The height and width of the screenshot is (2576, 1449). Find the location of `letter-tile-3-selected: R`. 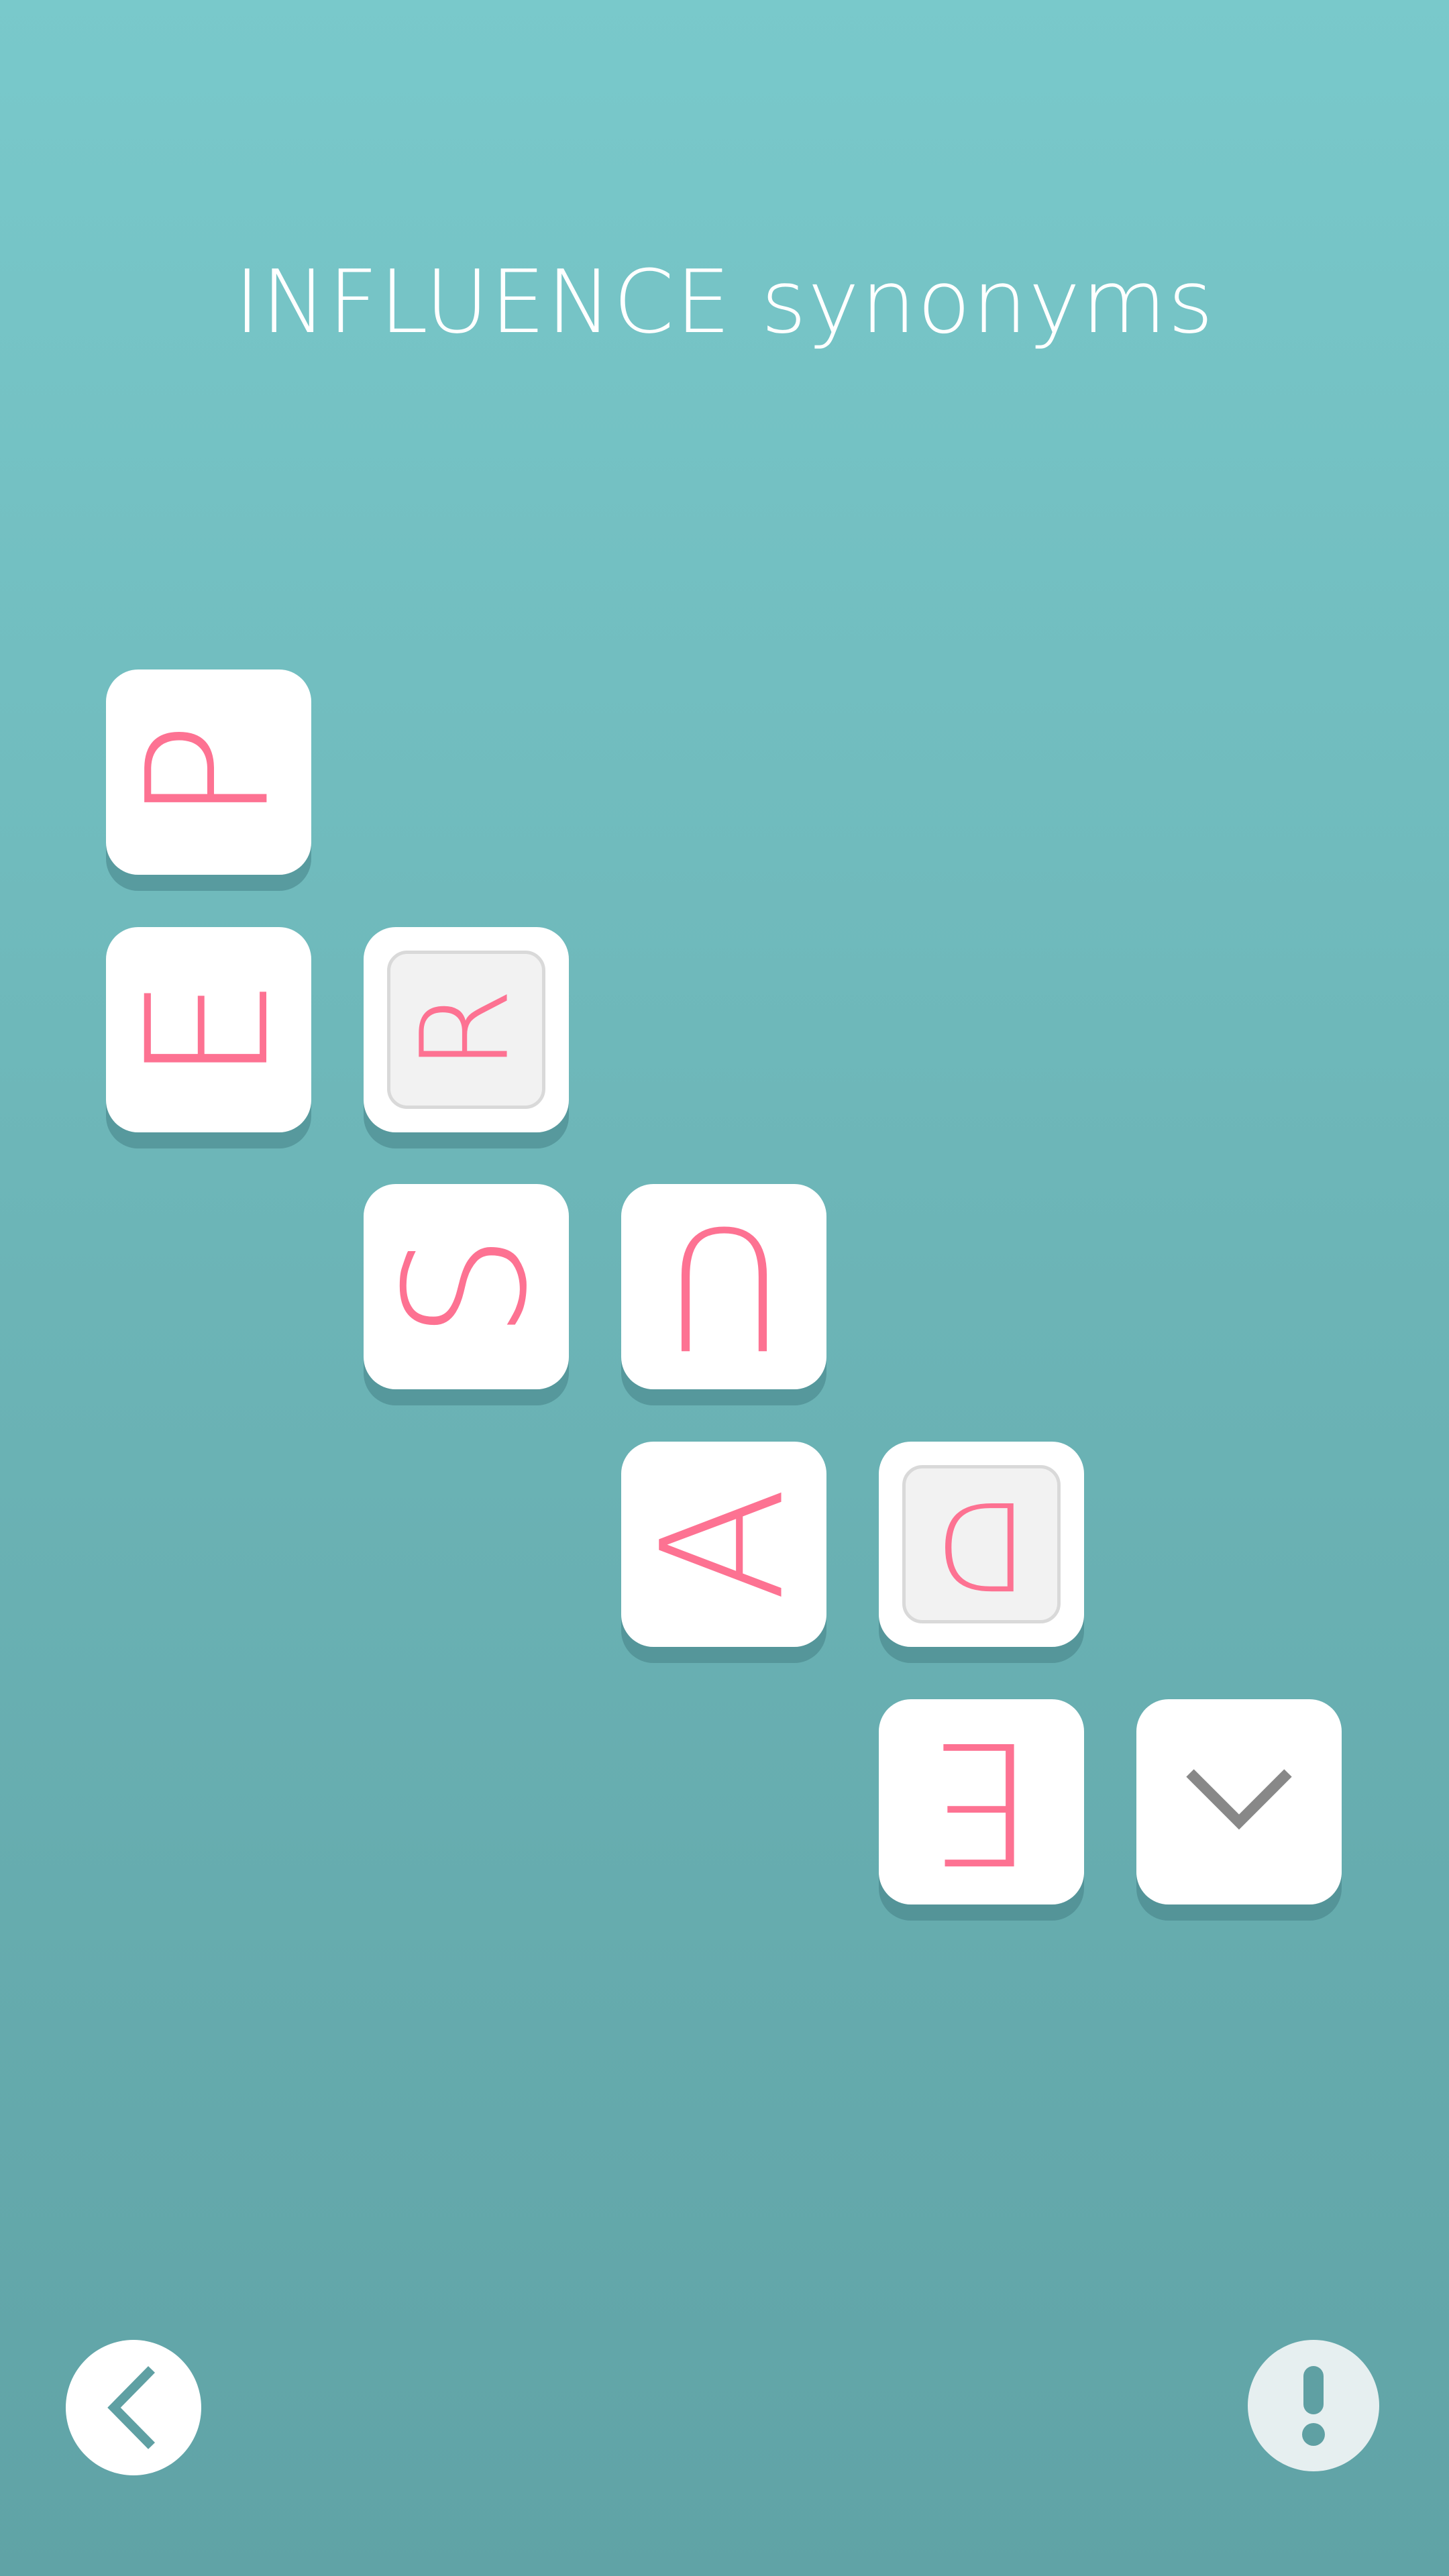

letter-tile-3-selected: R is located at coordinates (466, 1029).